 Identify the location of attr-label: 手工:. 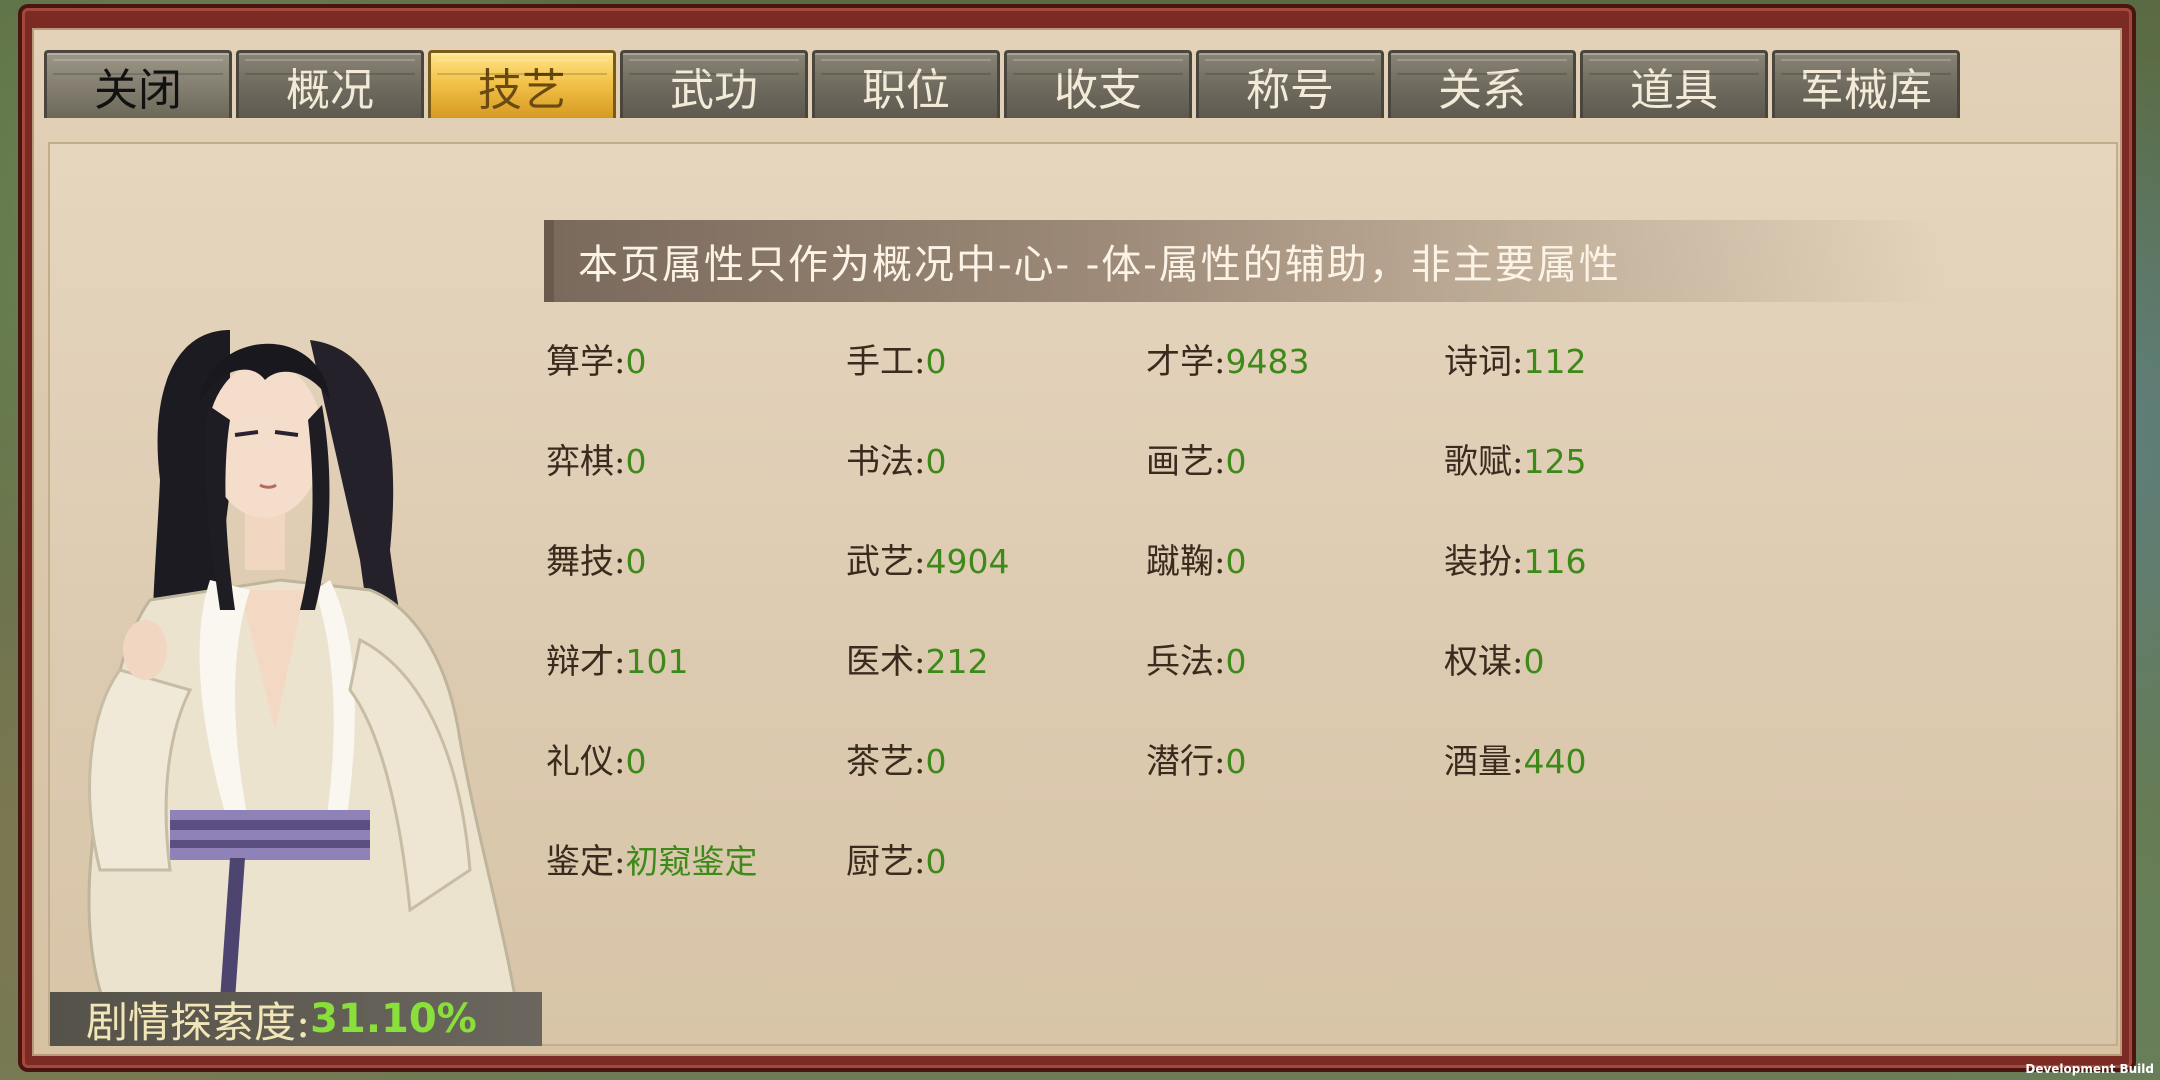
(886, 362).